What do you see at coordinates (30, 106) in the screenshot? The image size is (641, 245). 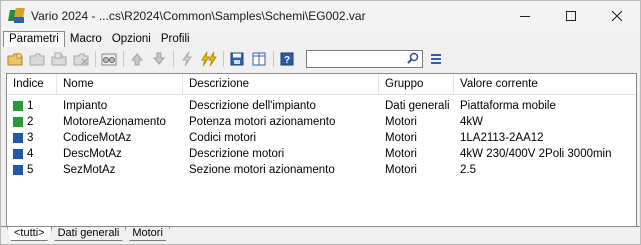 I see `cell-indice: 1` at bounding box center [30, 106].